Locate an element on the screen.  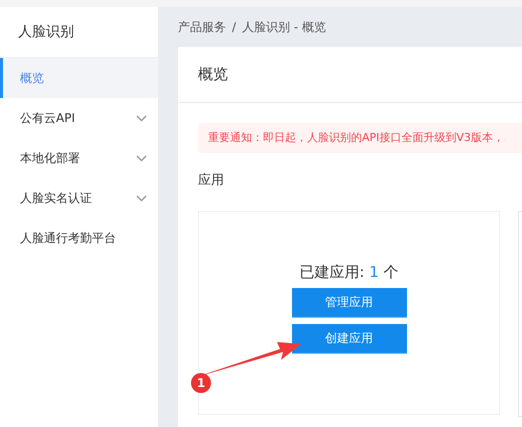
sidebar-item: 概览 is located at coordinates (79, 78).